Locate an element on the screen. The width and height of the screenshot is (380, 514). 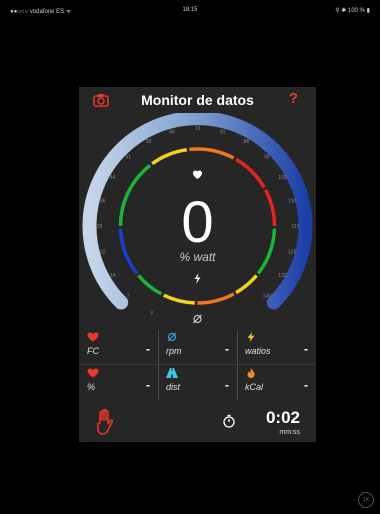
gauge-tick-label: 103 is located at coordinates (282, 178).